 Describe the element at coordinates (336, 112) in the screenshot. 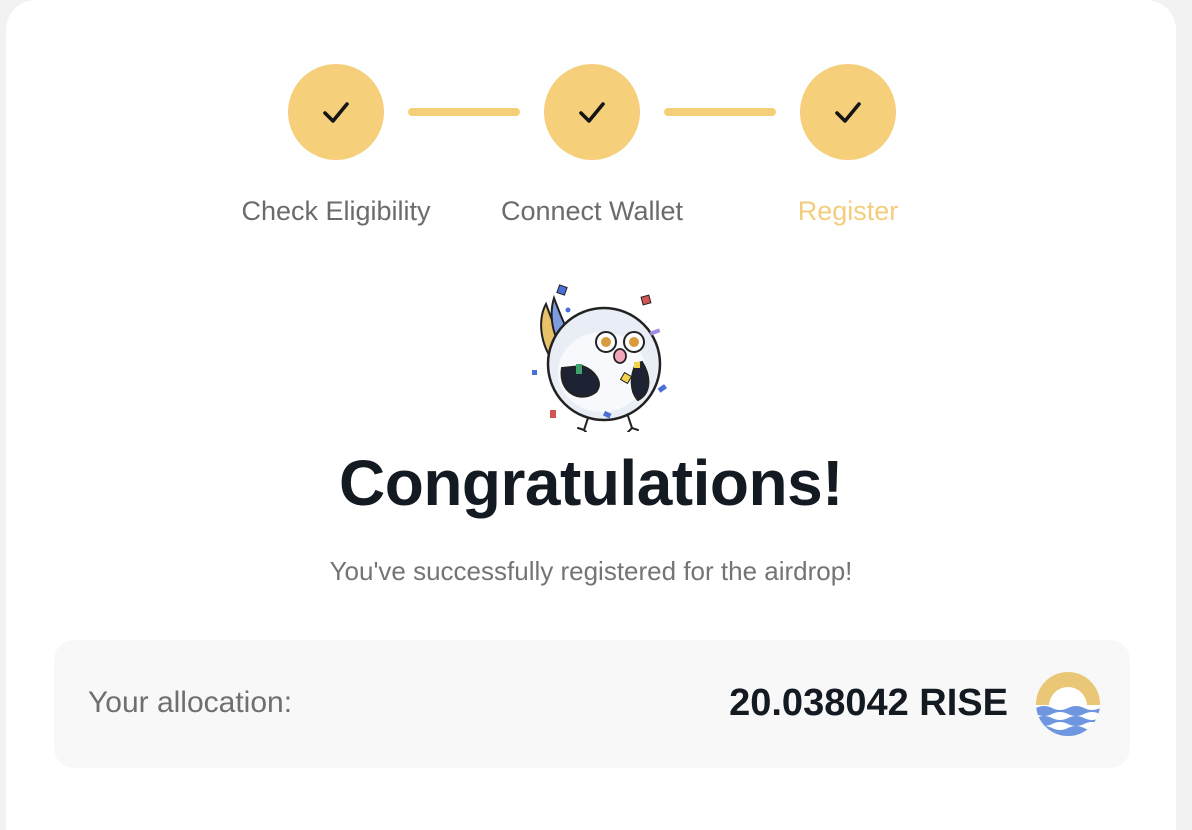

I see `step-1-check-icon` at that location.